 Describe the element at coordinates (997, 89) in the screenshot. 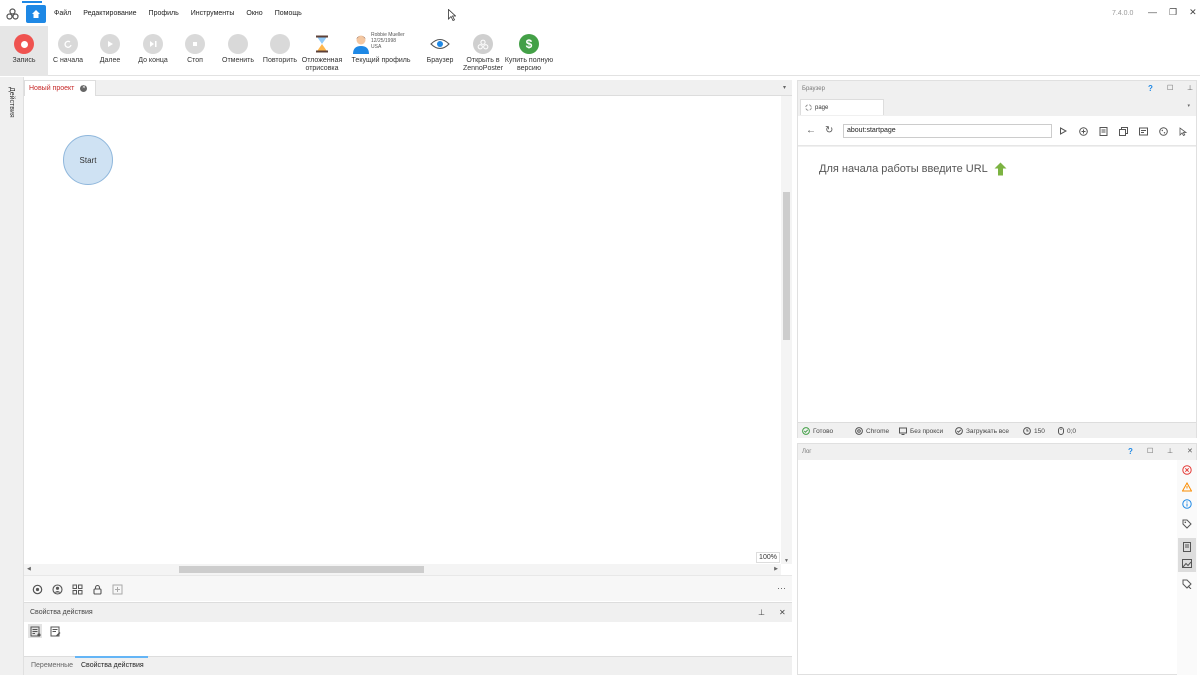

I see `browser-panel-header: Браузер ? ☐ ⊥` at that location.